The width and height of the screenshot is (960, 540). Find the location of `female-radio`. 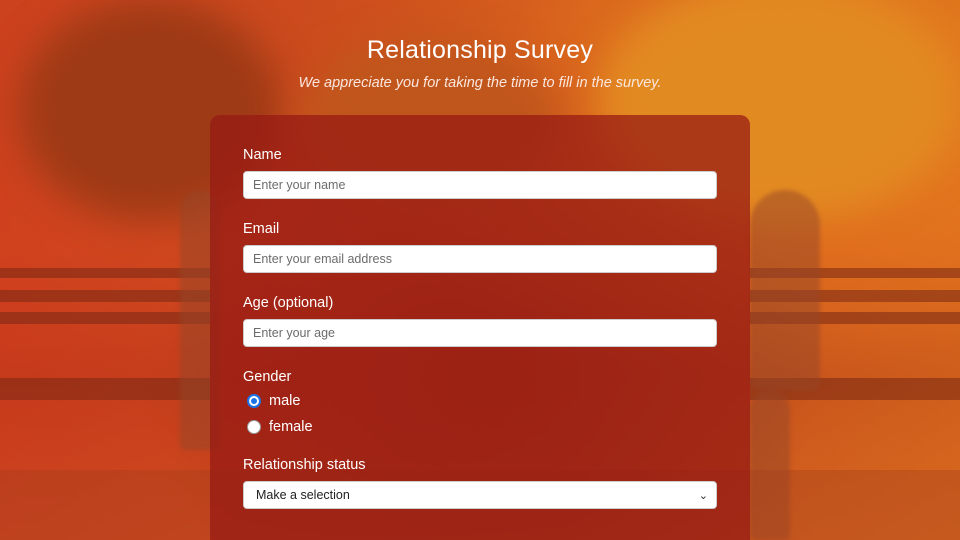

female-radio is located at coordinates (254, 427).